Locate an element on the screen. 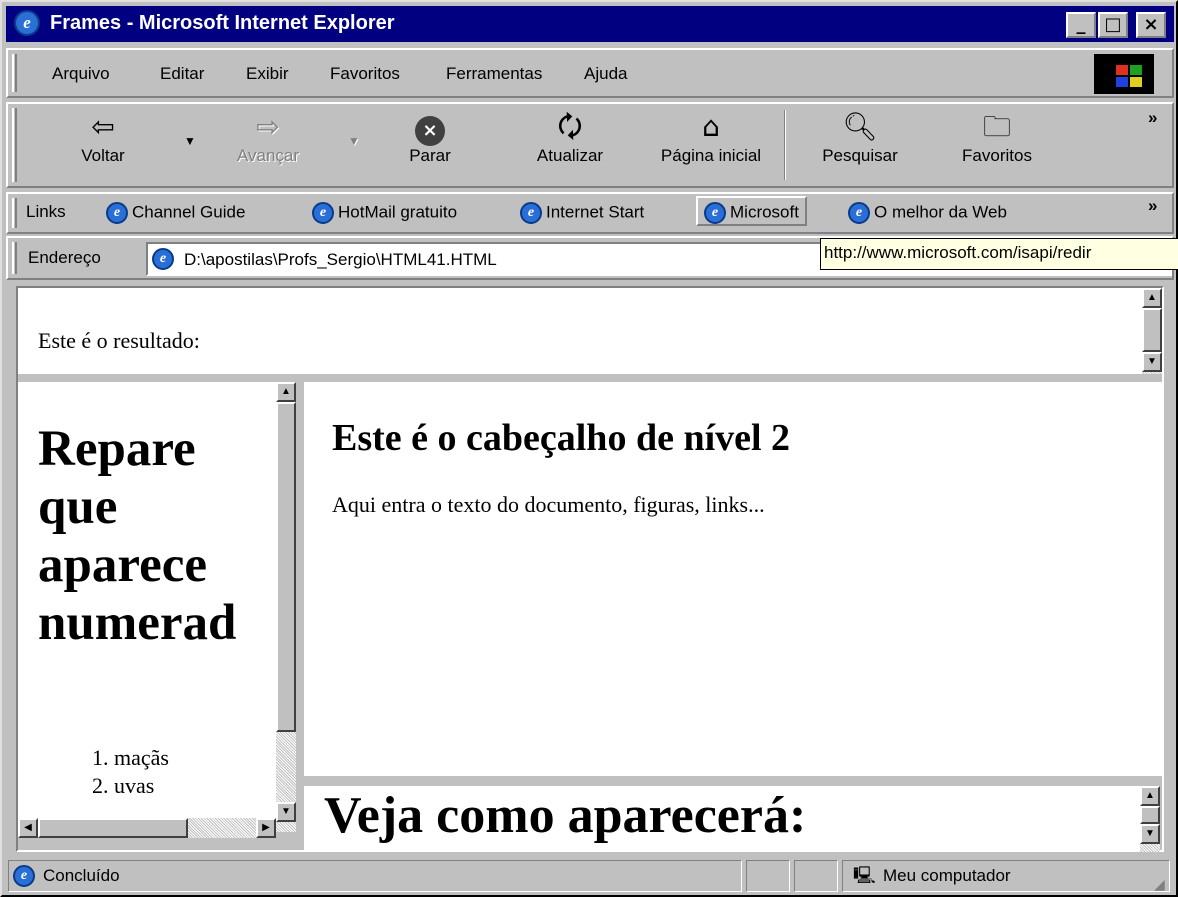 Image resolution: width=1178 pixels, height=897 pixels. link-o-melhor-da-web: eO melhor da Web is located at coordinates (927, 217).